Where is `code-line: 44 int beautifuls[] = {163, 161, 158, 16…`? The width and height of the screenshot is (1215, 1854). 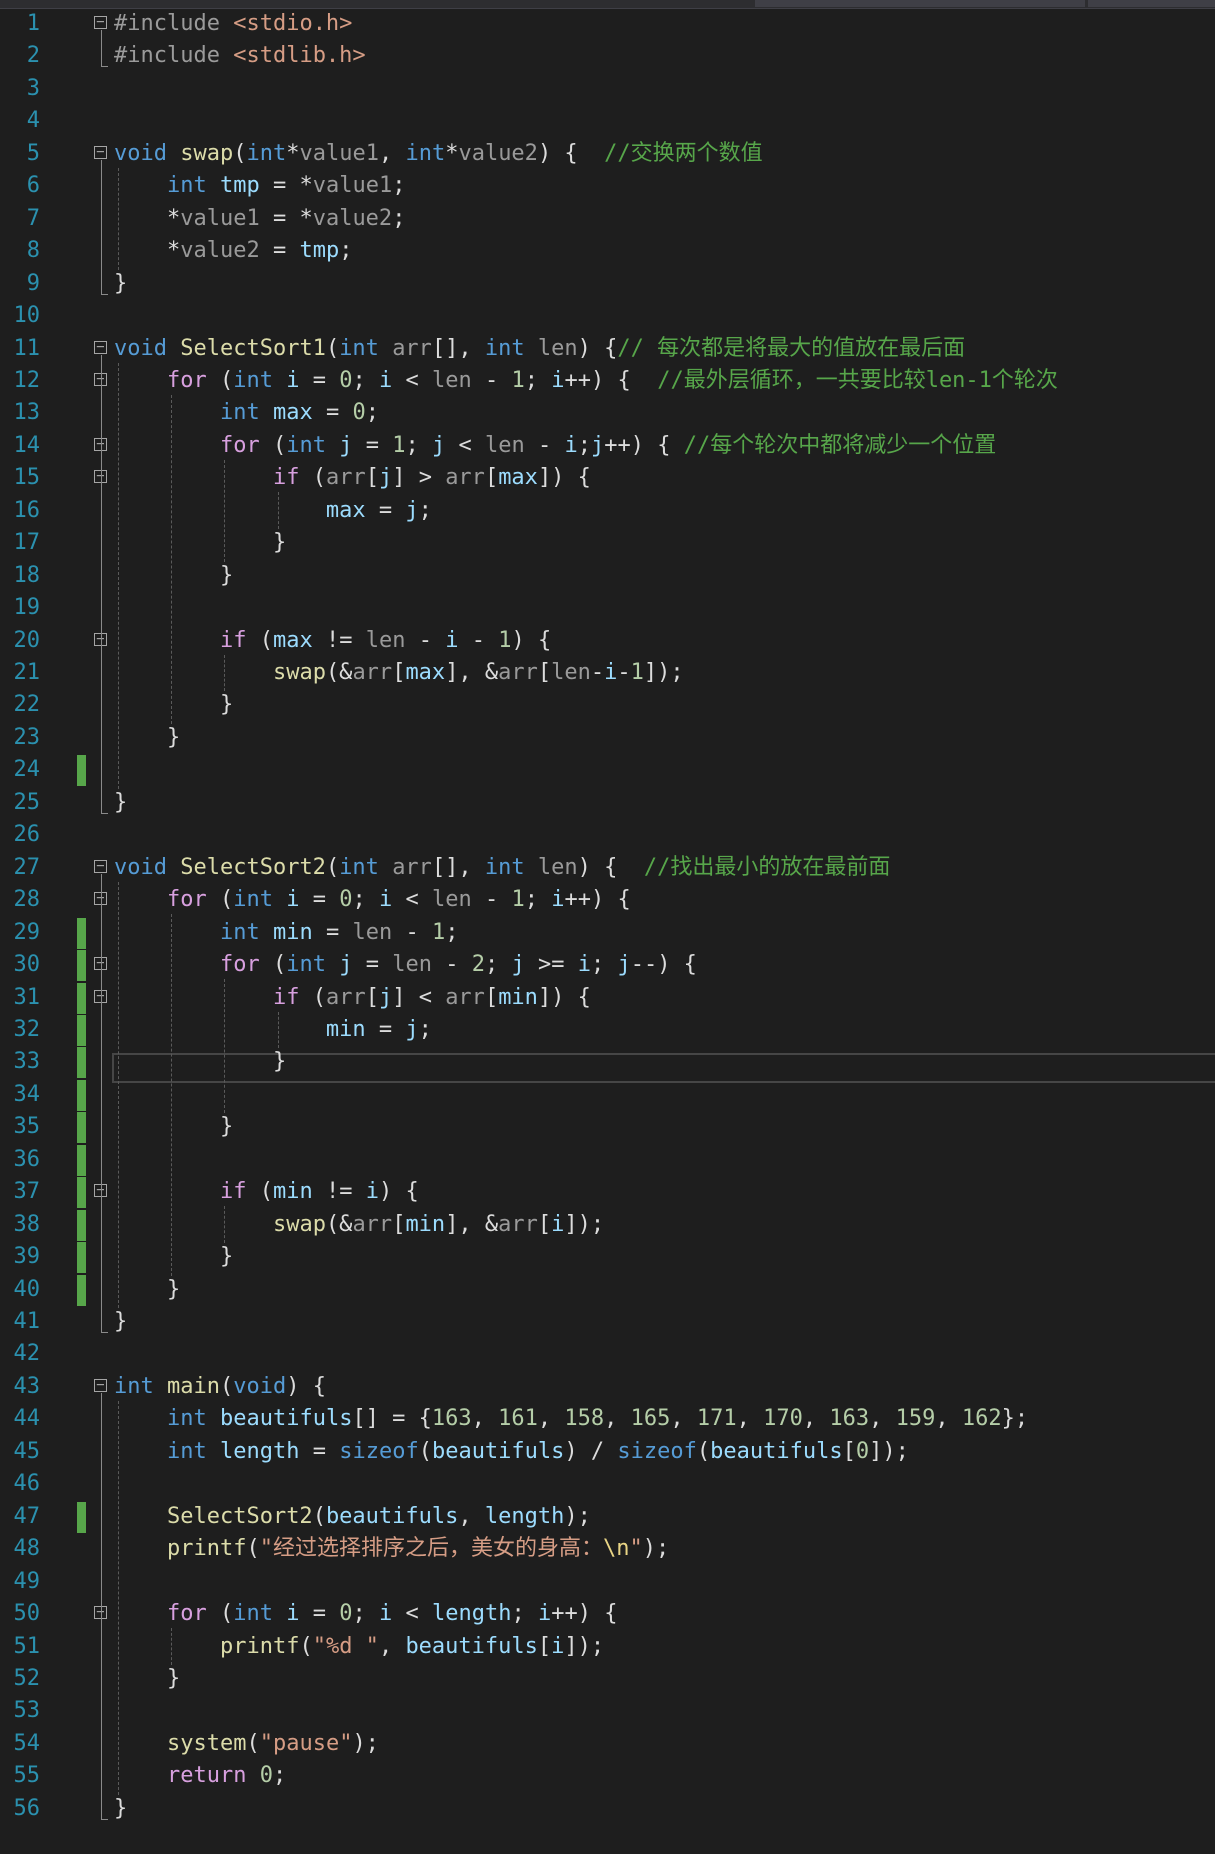 code-line: 44 int beautifuls[] = {163, 161, 158, 16… is located at coordinates (607, 1419).